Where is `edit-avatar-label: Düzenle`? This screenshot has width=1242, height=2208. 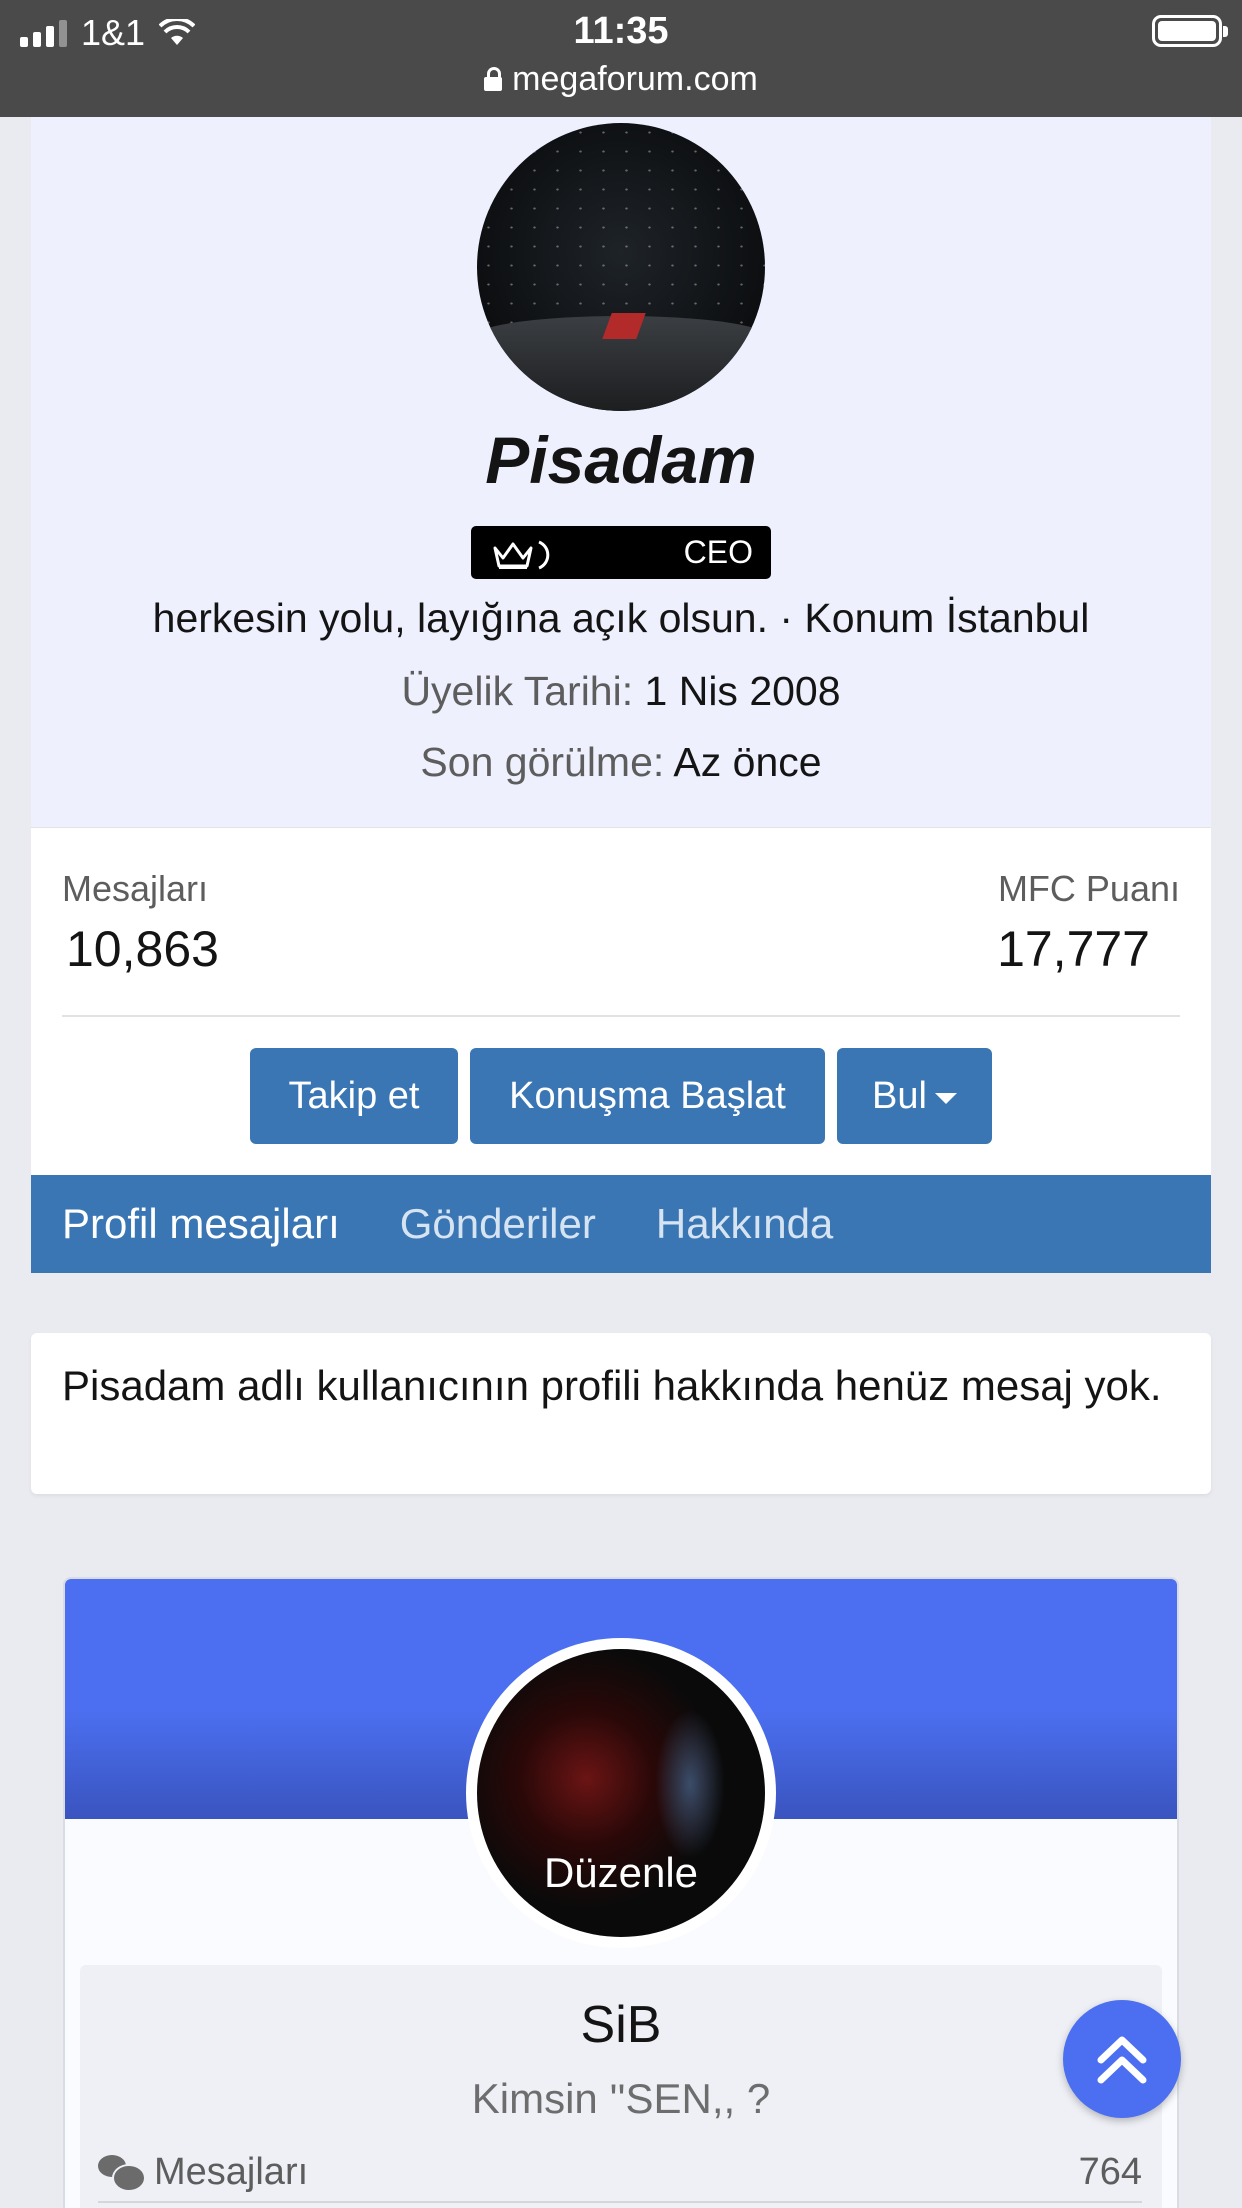 edit-avatar-label: Düzenle is located at coordinates (621, 1873).